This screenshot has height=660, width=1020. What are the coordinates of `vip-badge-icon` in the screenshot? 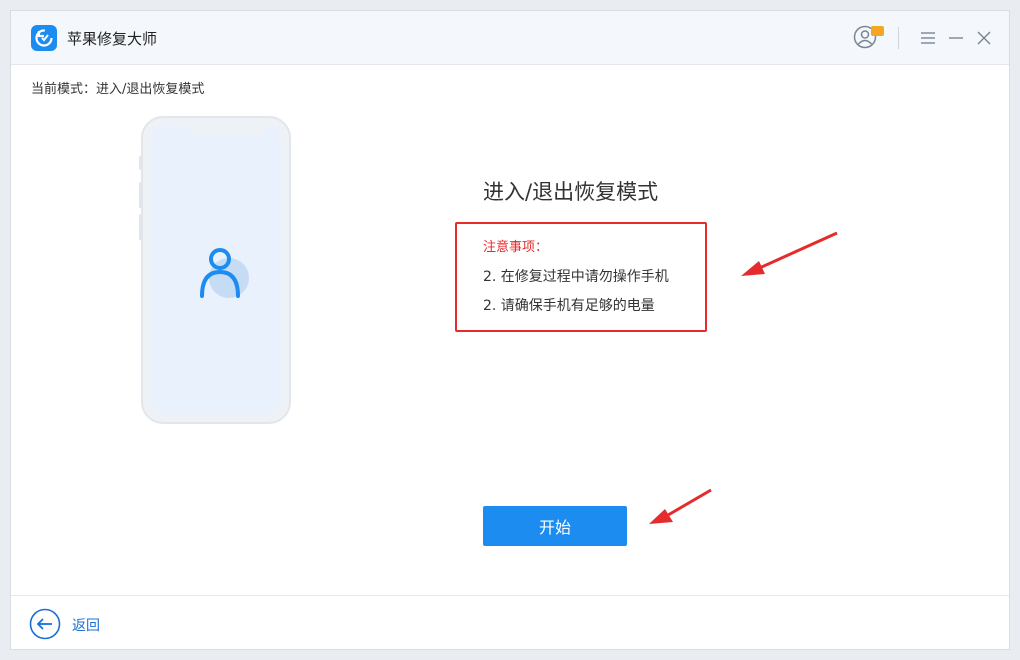 It's located at (877, 31).